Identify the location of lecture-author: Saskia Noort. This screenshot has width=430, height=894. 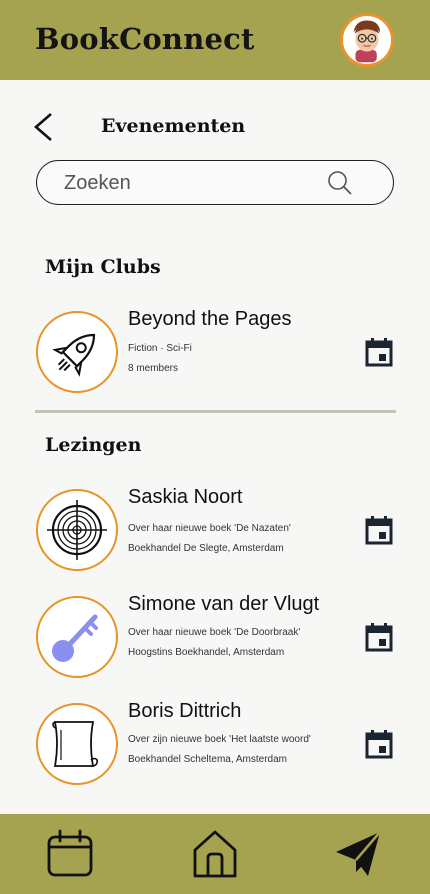
(185, 497).